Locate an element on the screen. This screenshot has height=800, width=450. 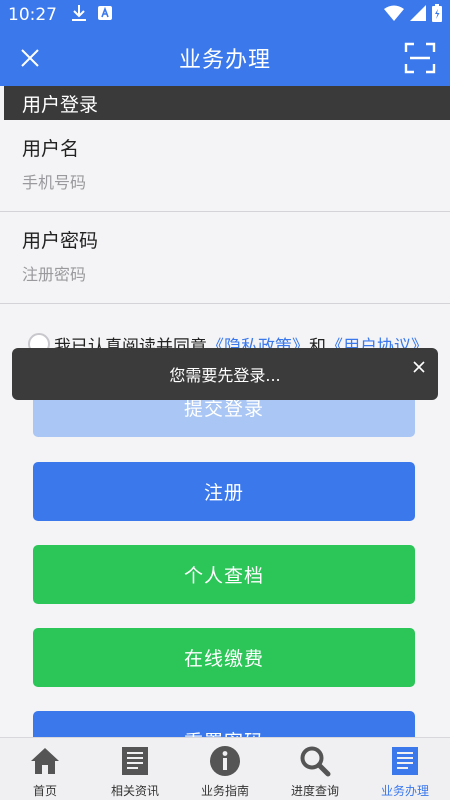
username-input is located at coordinates (222, 182).